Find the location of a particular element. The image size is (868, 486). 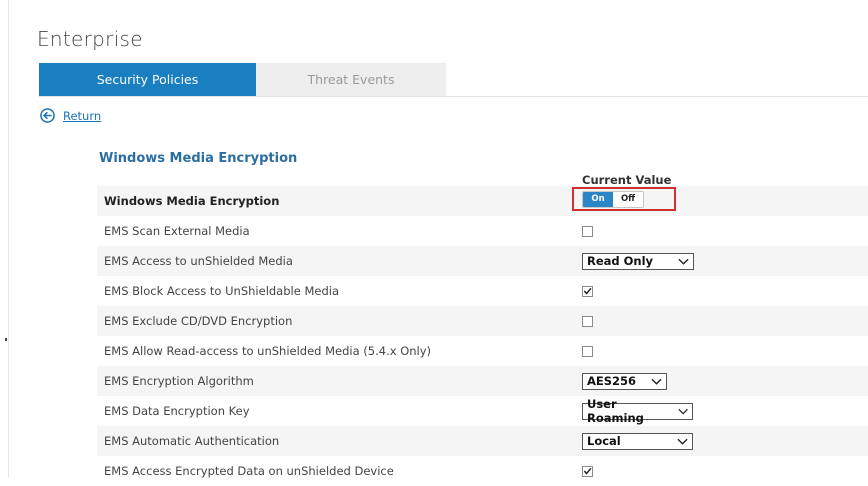

return-link: Return is located at coordinates (70, 115).